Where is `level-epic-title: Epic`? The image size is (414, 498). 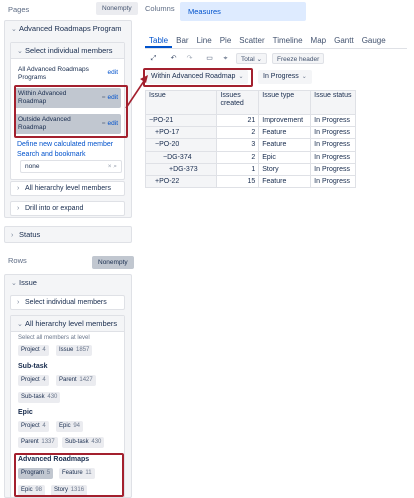
level-epic-title: Epic is located at coordinates (25, 412).